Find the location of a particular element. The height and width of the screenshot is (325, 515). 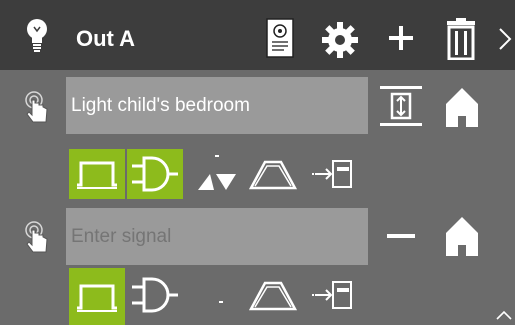

triangles-icon is located at coordinates (217, 172).